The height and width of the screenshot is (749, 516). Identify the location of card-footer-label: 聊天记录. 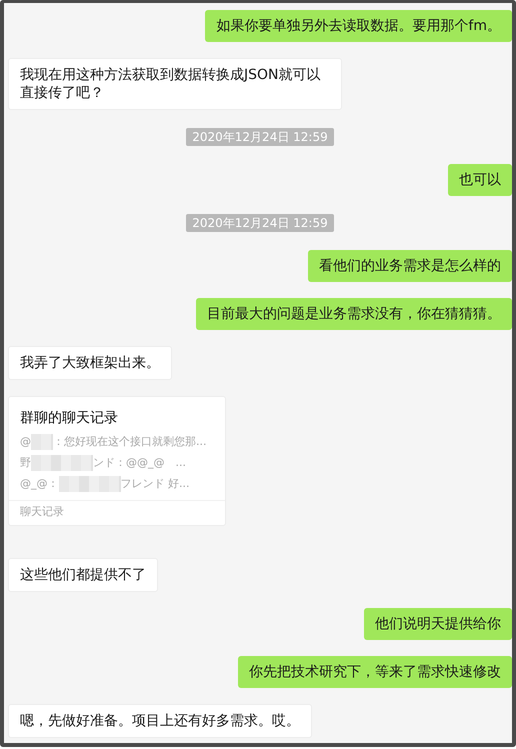
(117, 512).